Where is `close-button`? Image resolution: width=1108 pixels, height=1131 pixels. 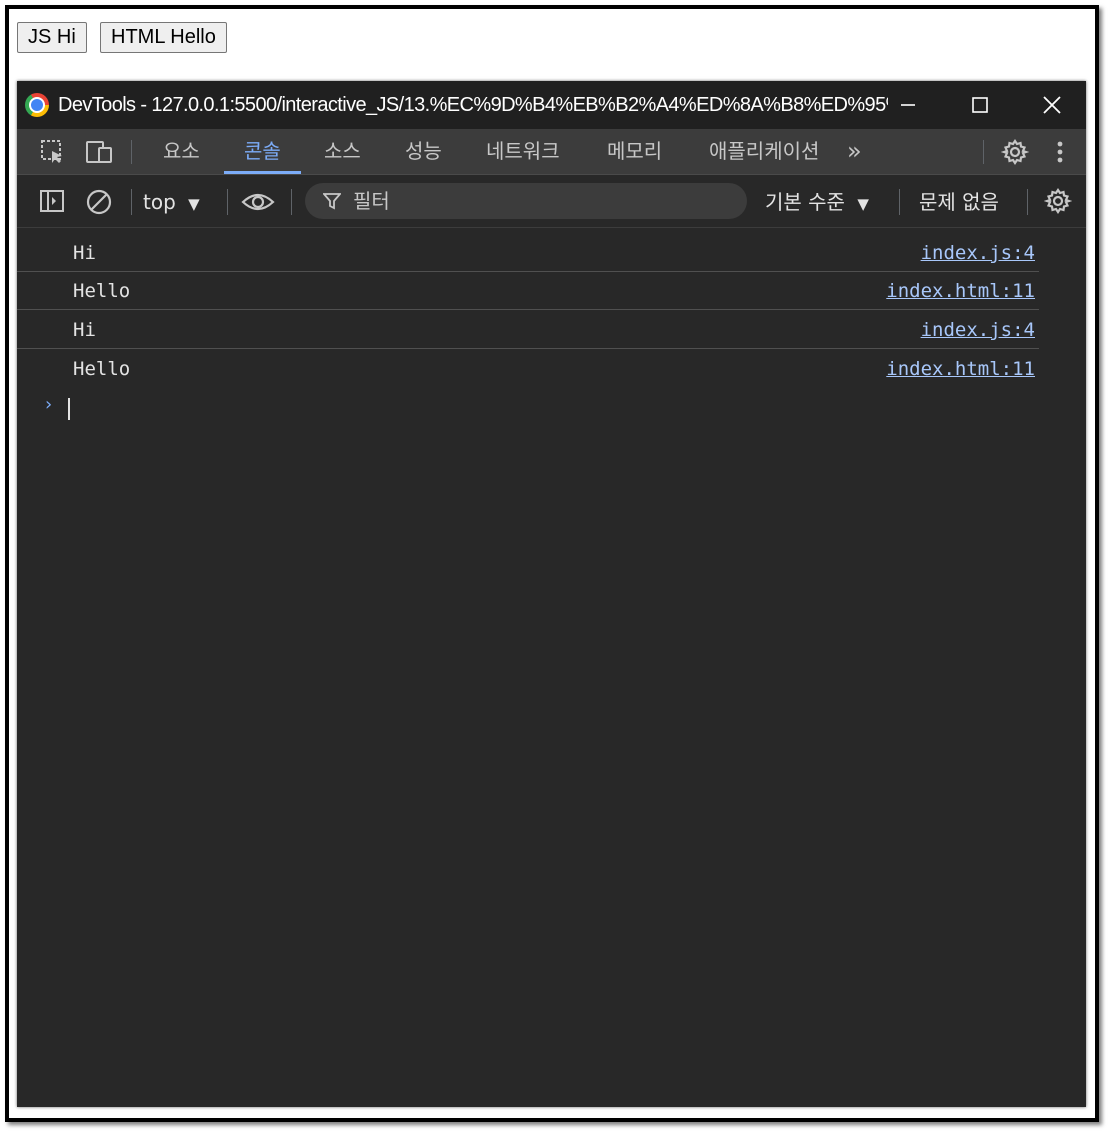 close-button is located at coordinates (1052, 105).